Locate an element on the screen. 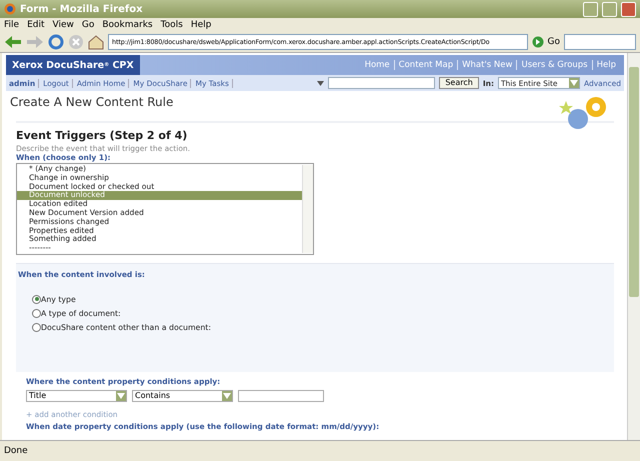 The width and height of the screenshot is (640, 461). status-text: Done is located at coordinates (16, 451).